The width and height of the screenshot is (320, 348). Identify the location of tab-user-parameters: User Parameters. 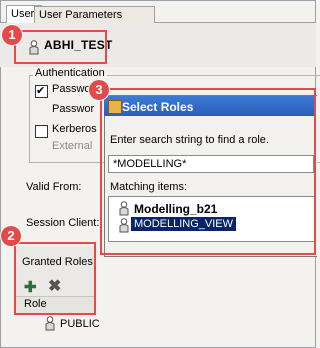
(94, 14).